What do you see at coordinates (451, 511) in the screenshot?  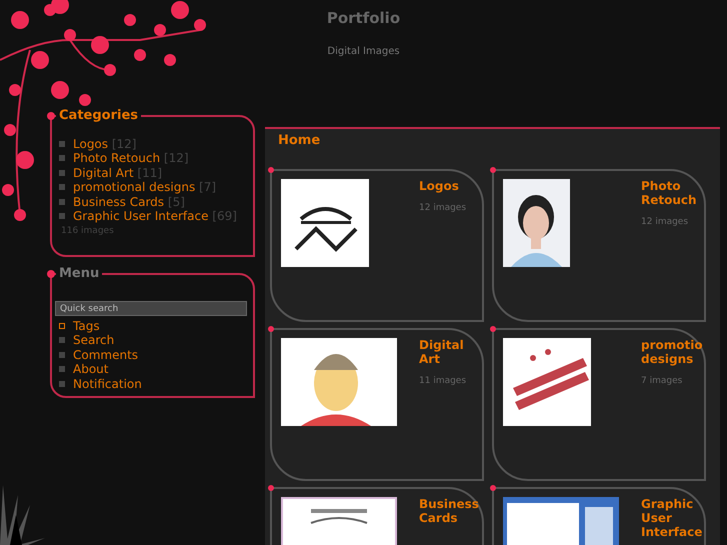 I see `album-title: Business Cards` at bounding box center [451, 511].